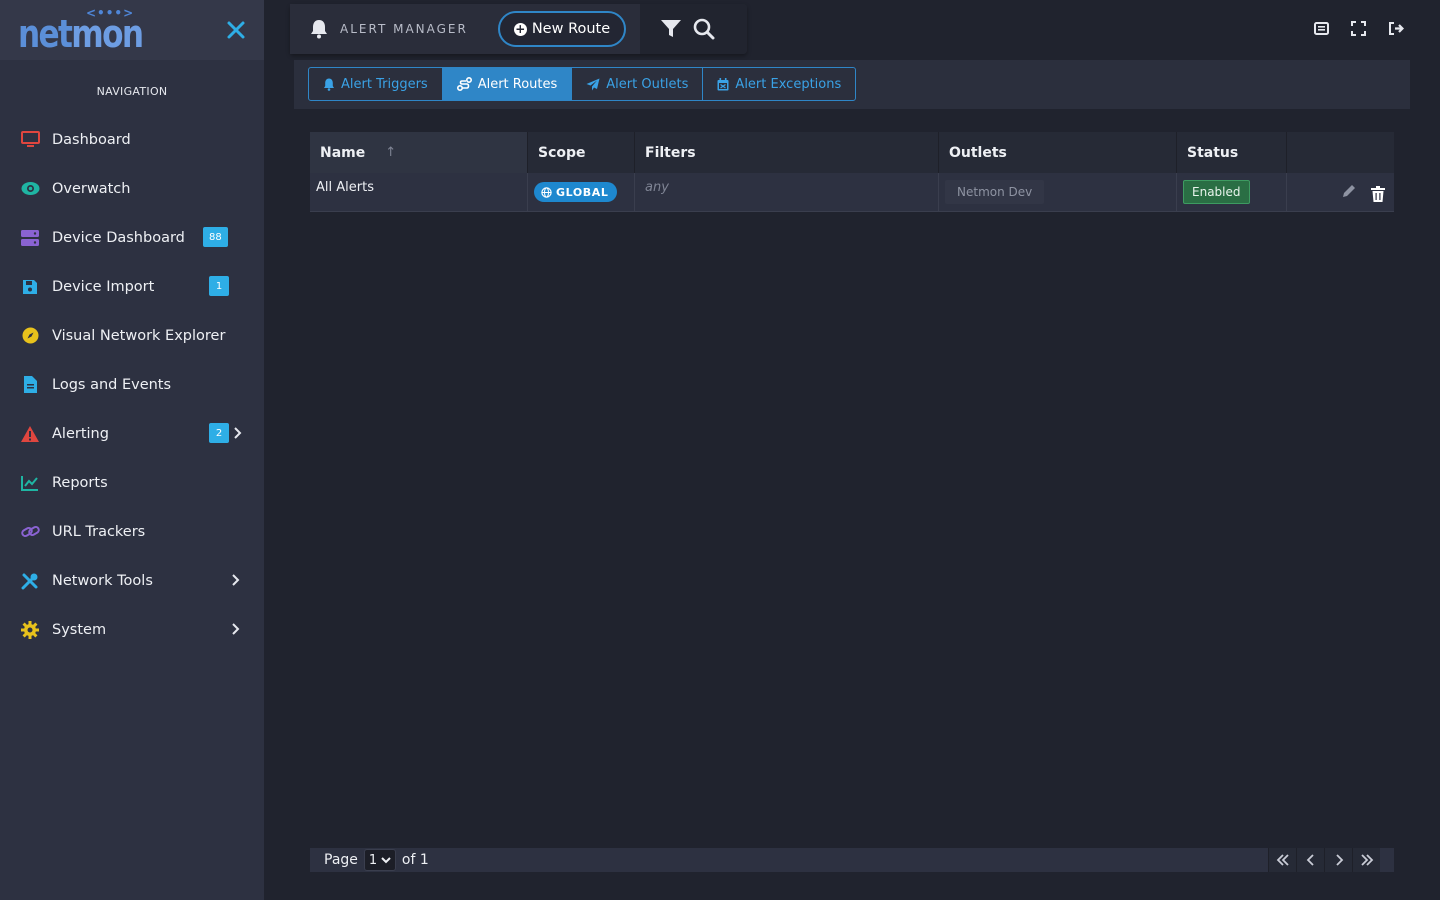 The image size is (1440, 900). I want to click on sidebar-item-label: Reports, so click(80, 482).